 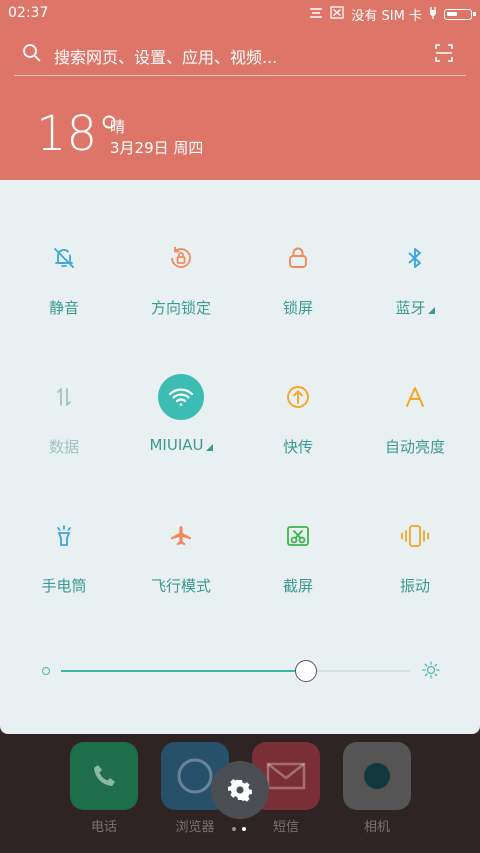 I want to click on brightness-thumb, so click(x=306, y=671).